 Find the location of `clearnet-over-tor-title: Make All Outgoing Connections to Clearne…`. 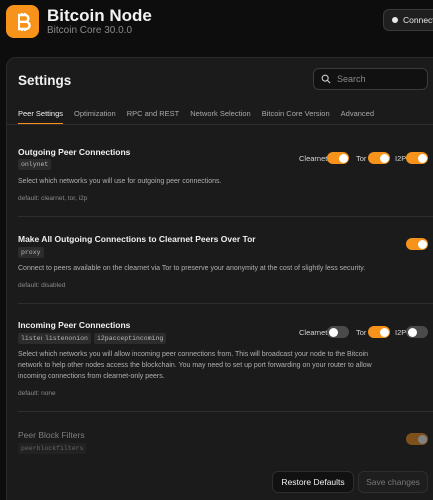

clearnet-over-tor-title: Make All Outgoing Connections to Clearne… is located at coordinates (137, 239).